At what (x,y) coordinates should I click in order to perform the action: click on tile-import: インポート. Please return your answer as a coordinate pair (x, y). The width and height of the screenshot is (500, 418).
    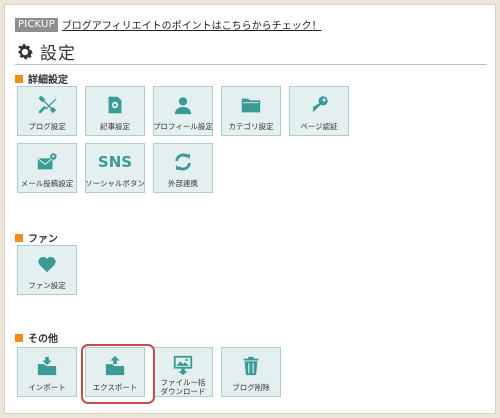
    Looking at the image, I should click on (47, 372).